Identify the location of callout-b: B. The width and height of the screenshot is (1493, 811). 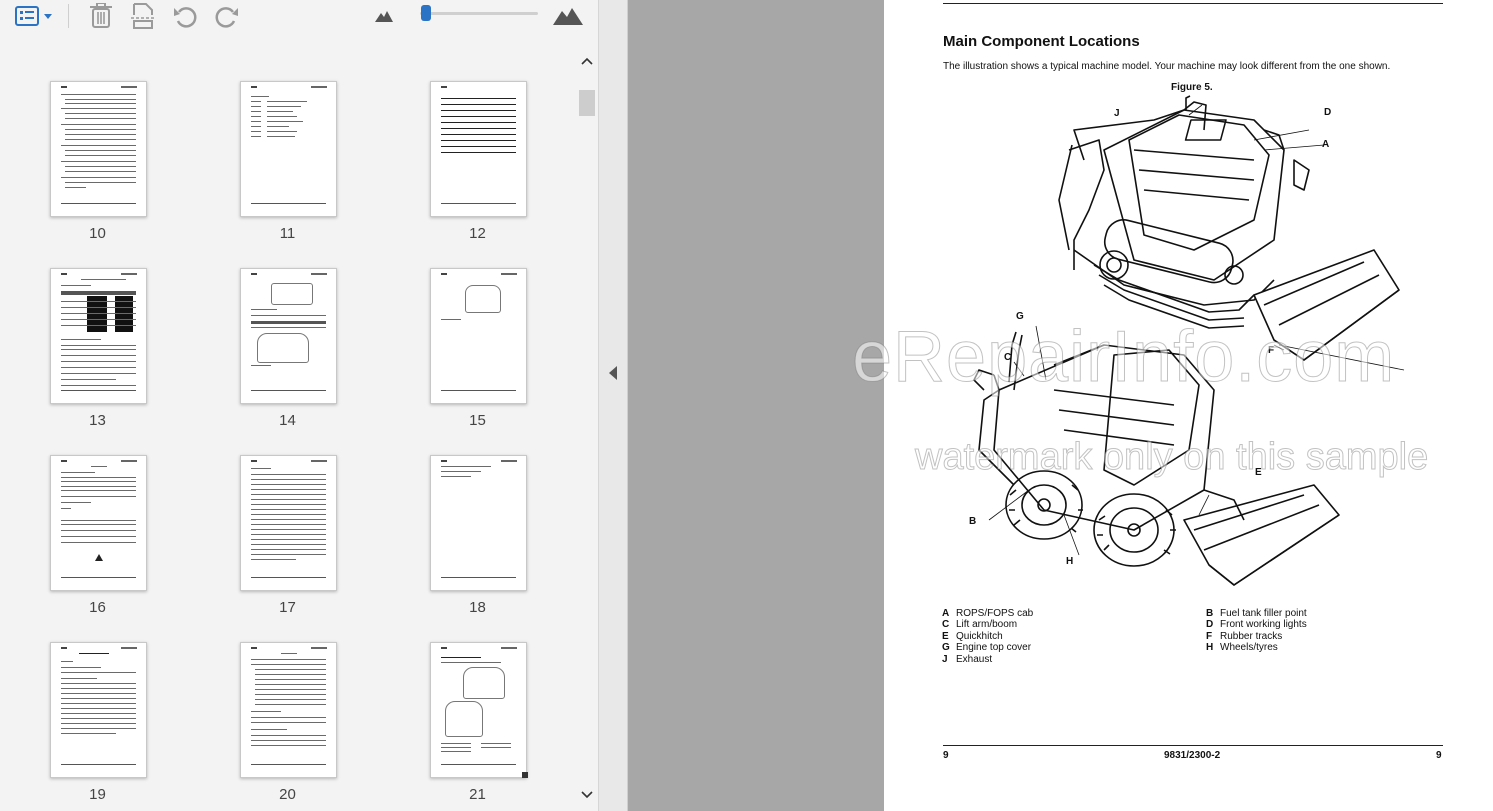
(973, 521).